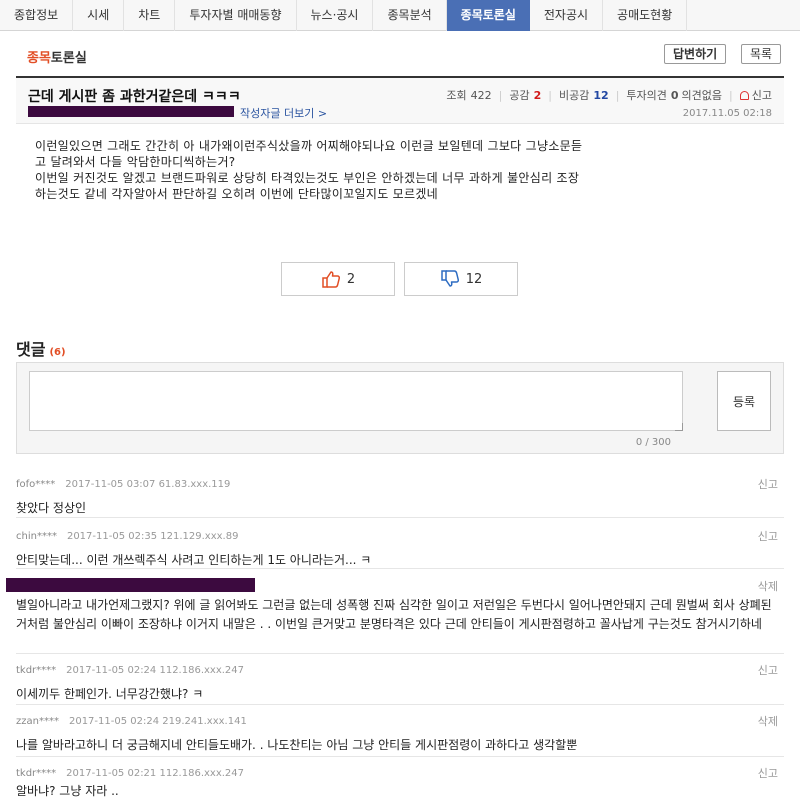  I want to click on comments-count: (6), so click(57, 352).